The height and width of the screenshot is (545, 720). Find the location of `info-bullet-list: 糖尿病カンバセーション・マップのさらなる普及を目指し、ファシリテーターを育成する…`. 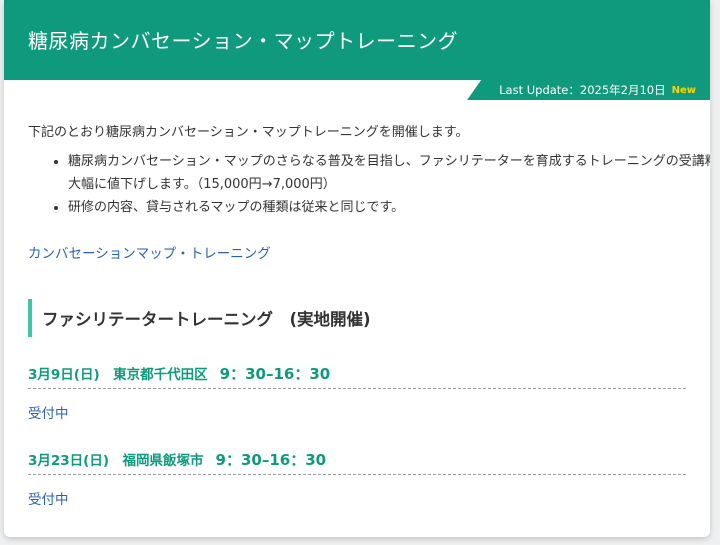

info-bullet-list: 糖尿病カンバセーション・マップのさらなる普及を目指し、ファシリテーターを育成する… is located at coordinates (369, 184).